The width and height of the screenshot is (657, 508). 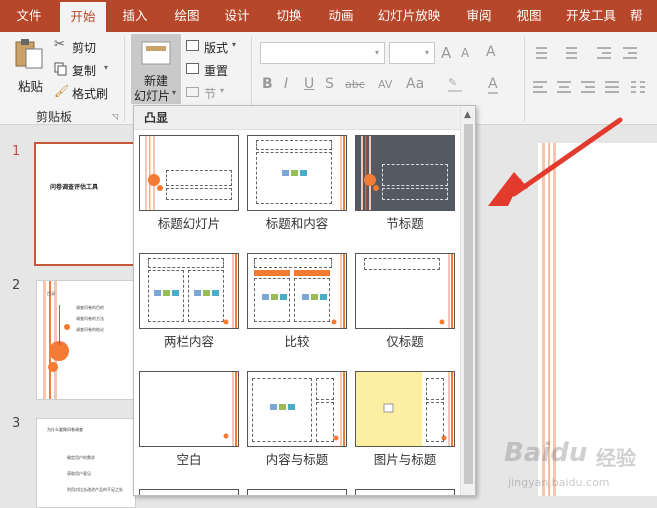 I want to click on layout-comparison: 比较, so click(x=297, y=303).